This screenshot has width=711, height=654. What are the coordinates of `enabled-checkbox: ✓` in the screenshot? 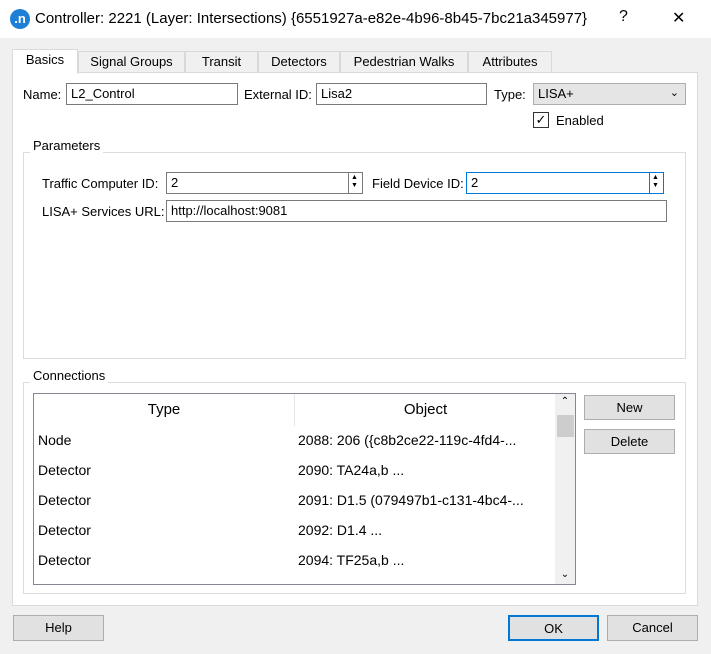 It's located at (541, 120).